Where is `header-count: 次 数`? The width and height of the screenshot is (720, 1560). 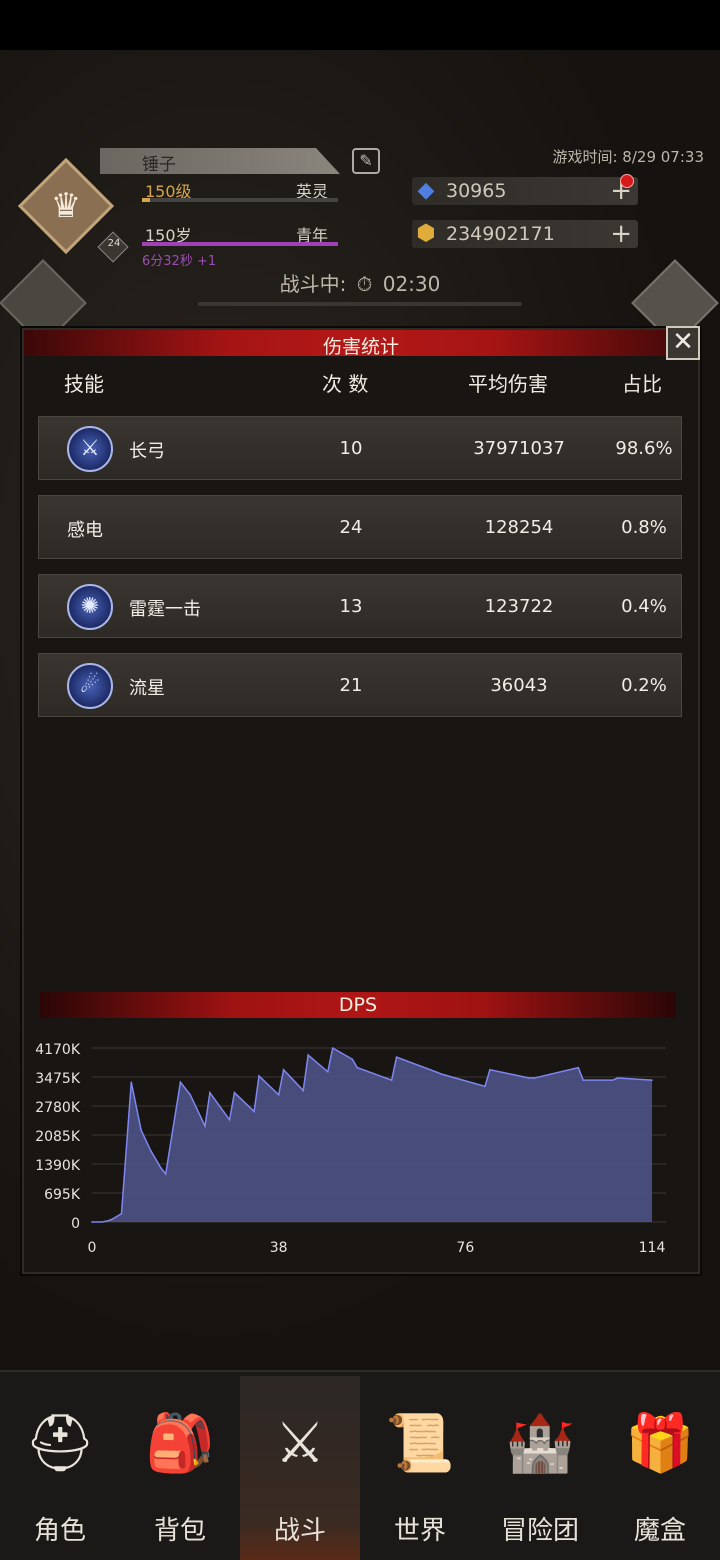 header-count: 次 数 is located at coordinates (345, 384).